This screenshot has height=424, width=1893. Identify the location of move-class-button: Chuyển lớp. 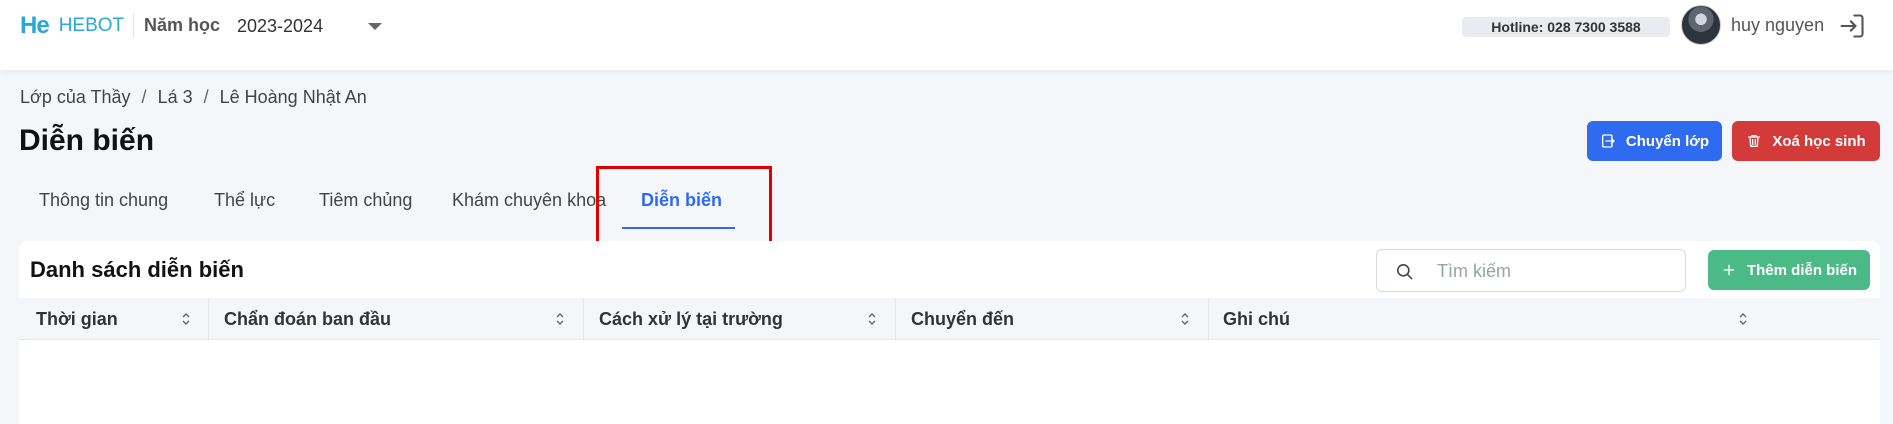
(1654, 141).